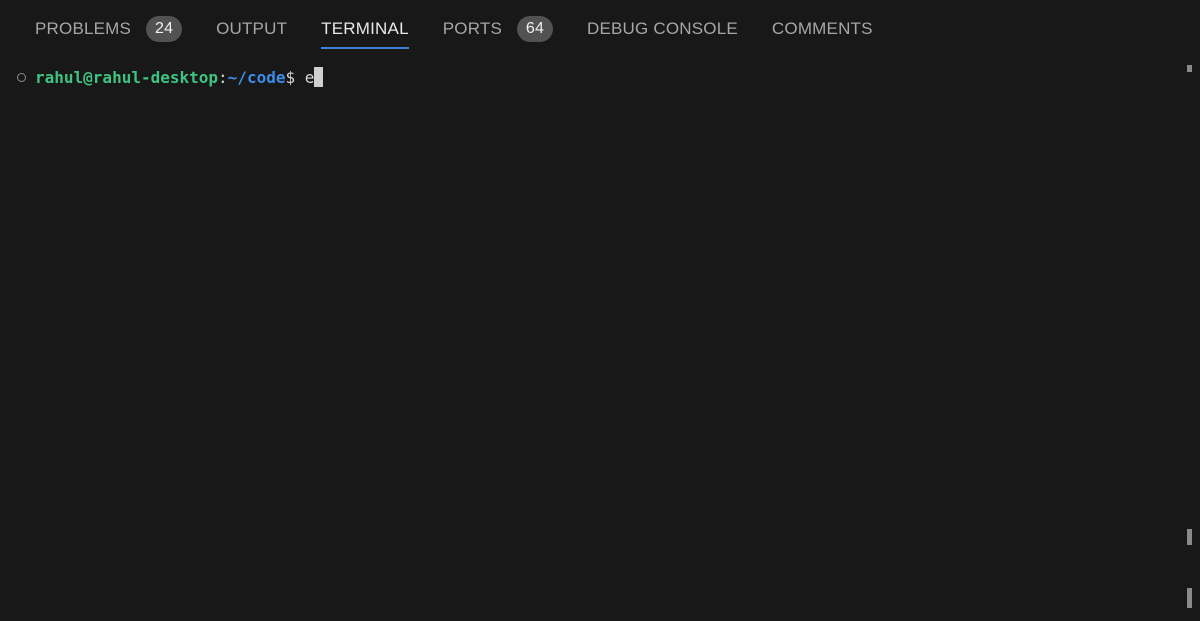 The height and width of the screenshot is (621, 1200). What do you see at coordinates (535, 29) in the screenshot?
I see `ports-count-badge: 64` at bounding box center [535, 29].